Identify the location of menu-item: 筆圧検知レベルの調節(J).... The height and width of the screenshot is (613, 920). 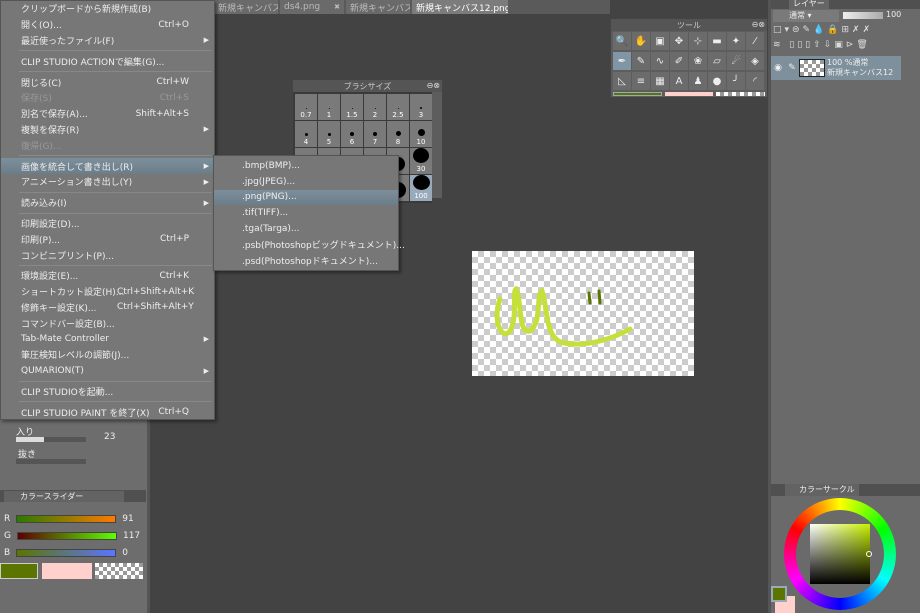
(107, 355).